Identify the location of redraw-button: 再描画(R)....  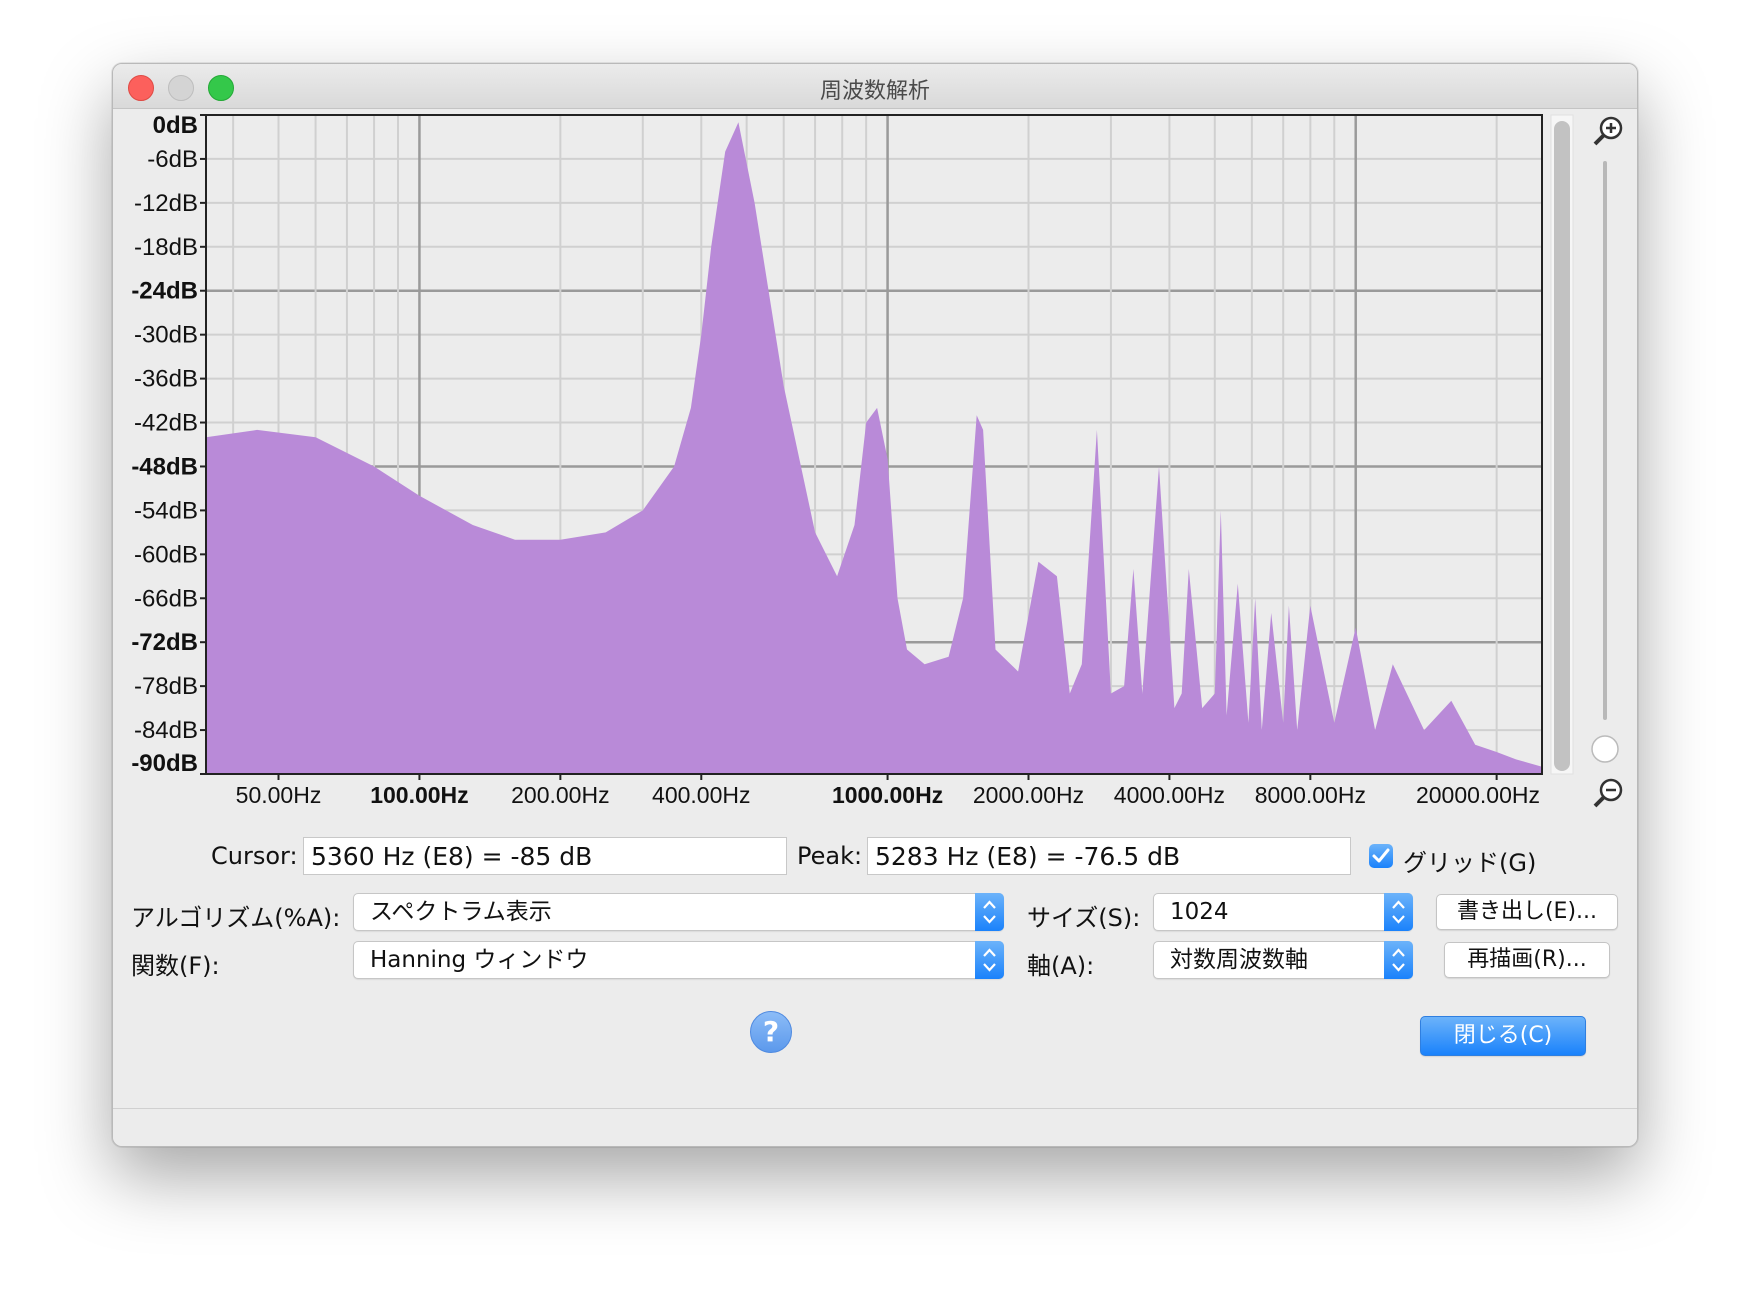
(1527, 960).